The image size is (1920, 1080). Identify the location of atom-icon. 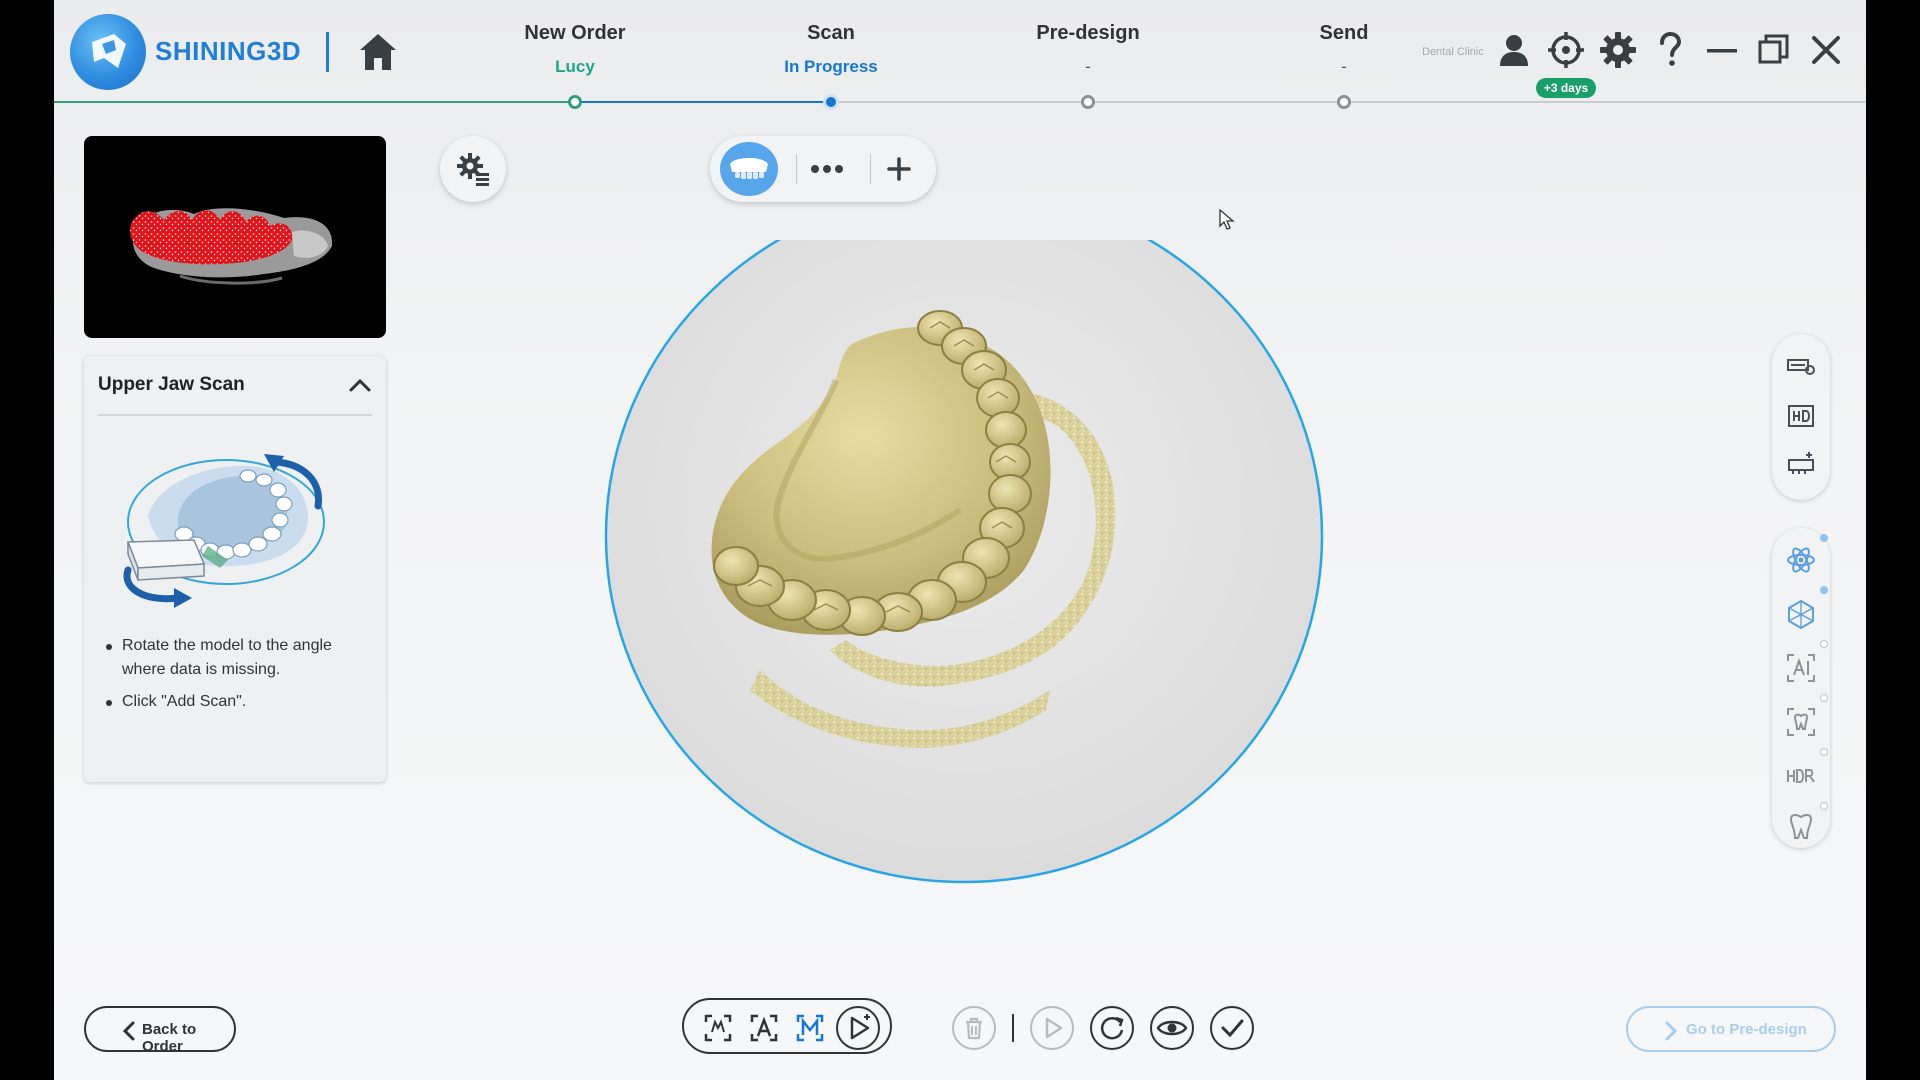
(1801, 560).